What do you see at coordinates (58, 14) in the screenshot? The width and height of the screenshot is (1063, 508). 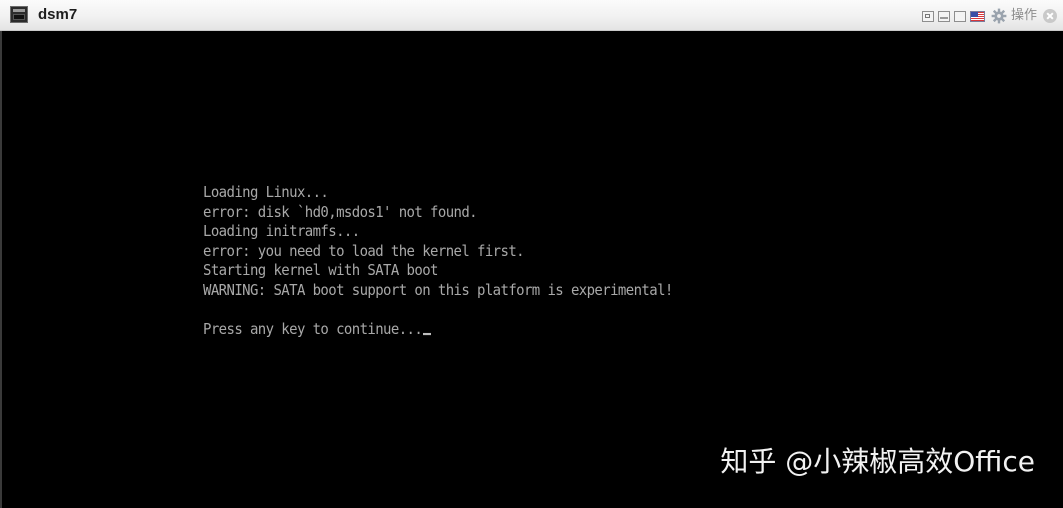 I see `window-title: dsm7` at bounding box center [58, 14].